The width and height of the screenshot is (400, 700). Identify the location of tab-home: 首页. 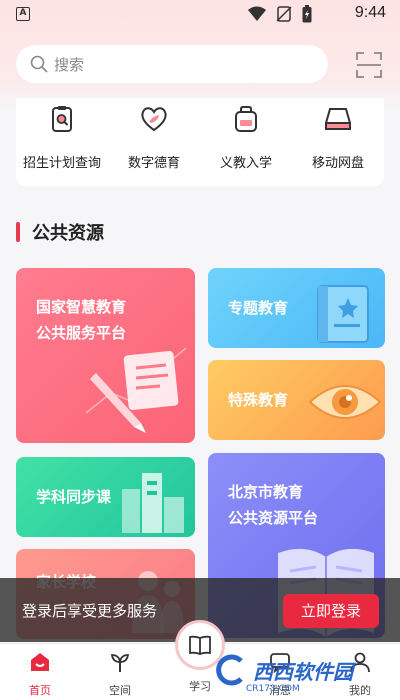
(40, 674).